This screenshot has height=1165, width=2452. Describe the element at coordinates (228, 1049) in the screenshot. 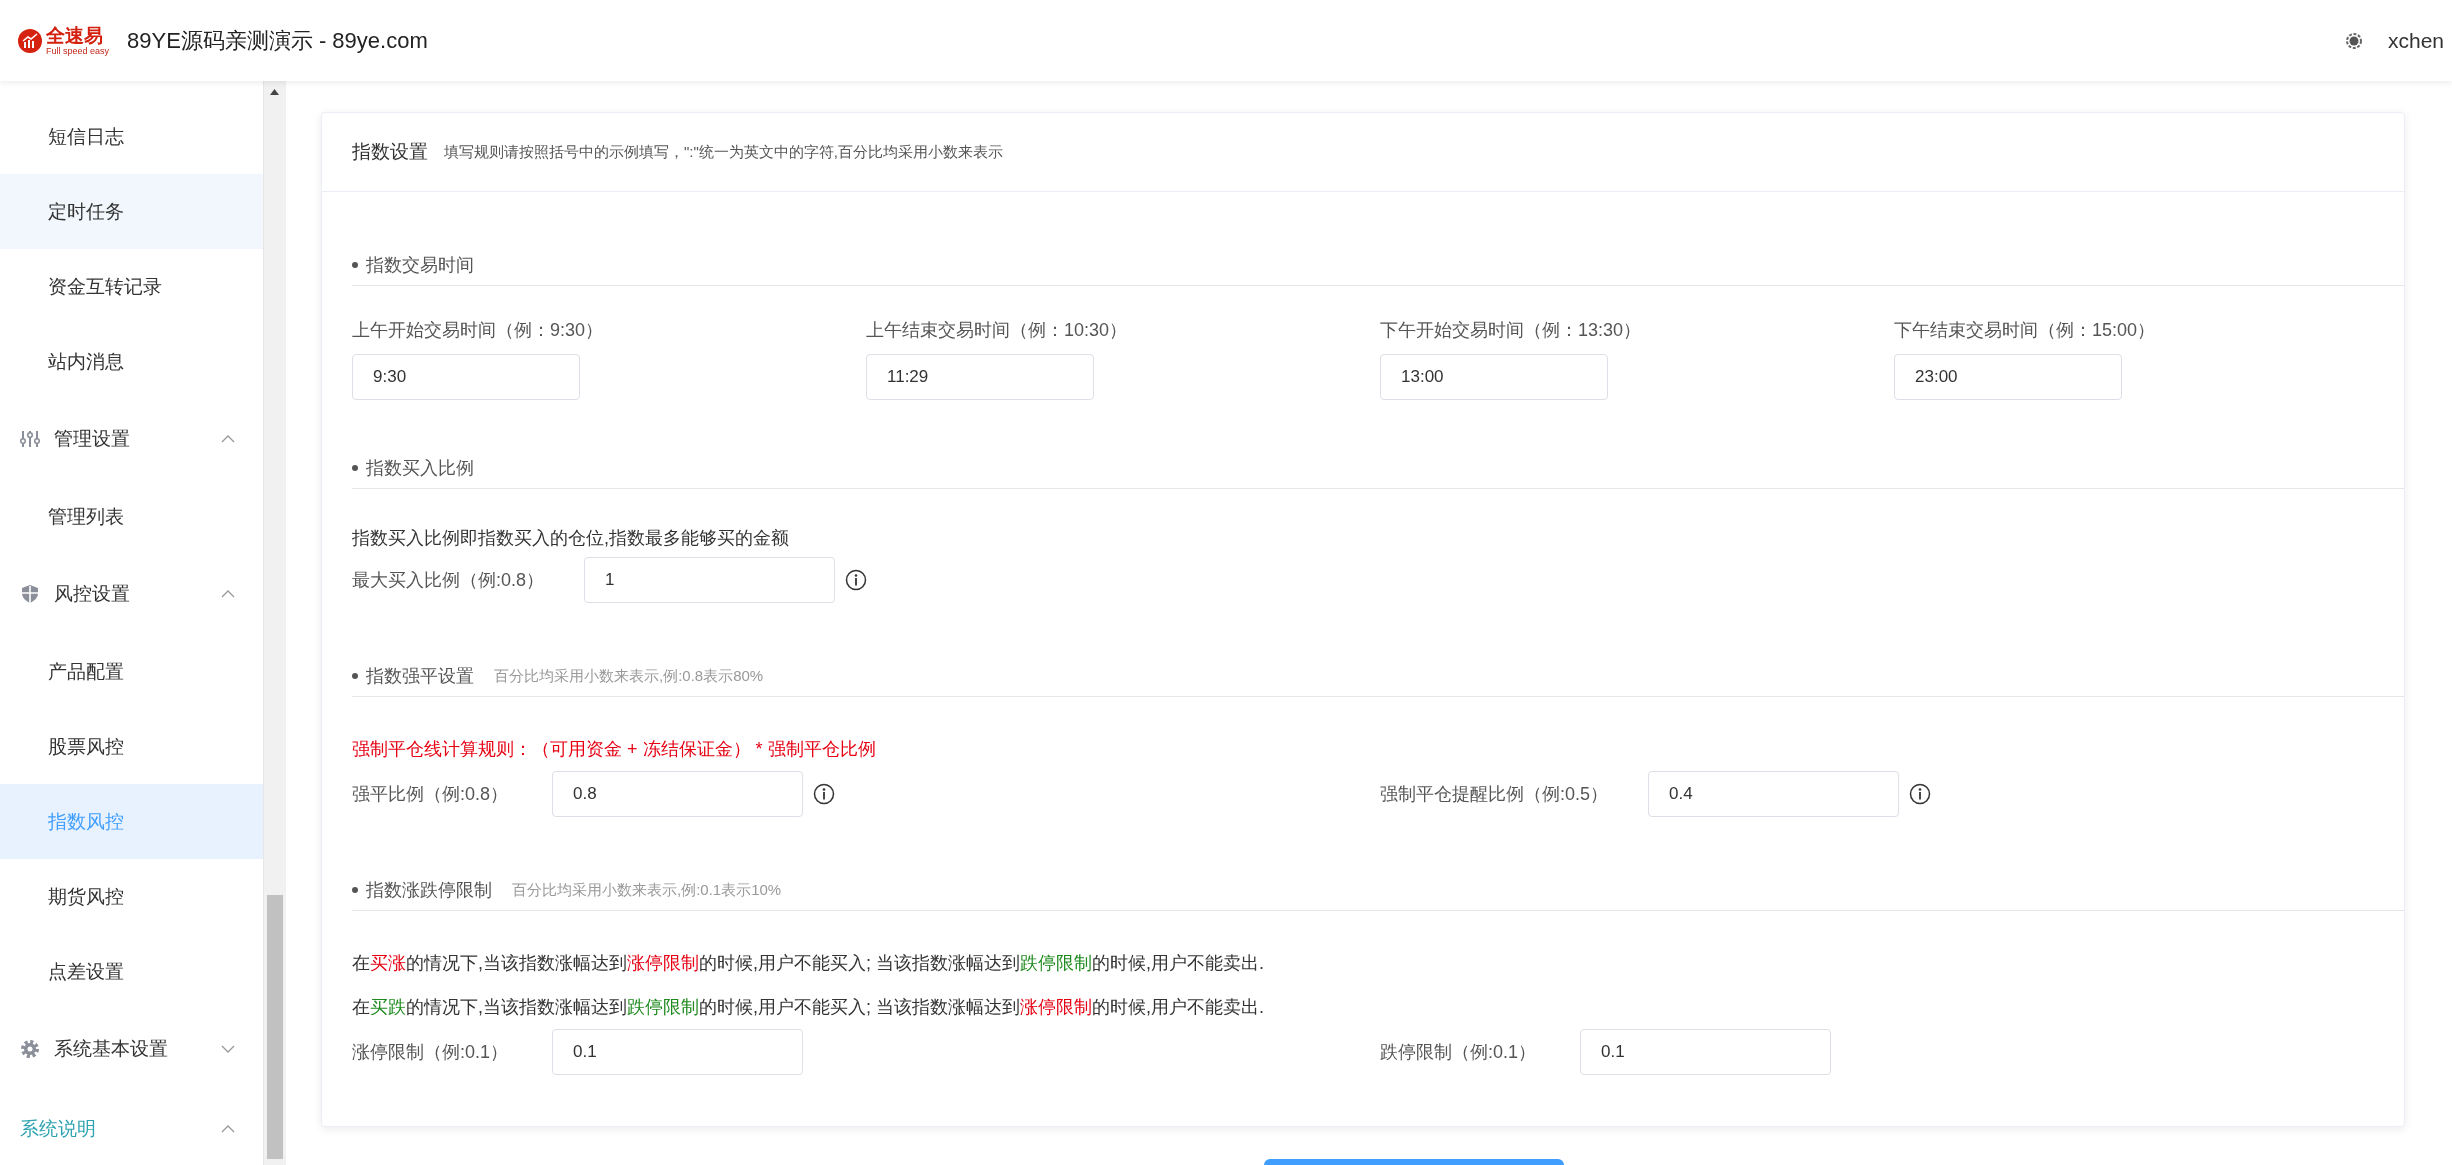

I see `chevron-down-icon` at that location.